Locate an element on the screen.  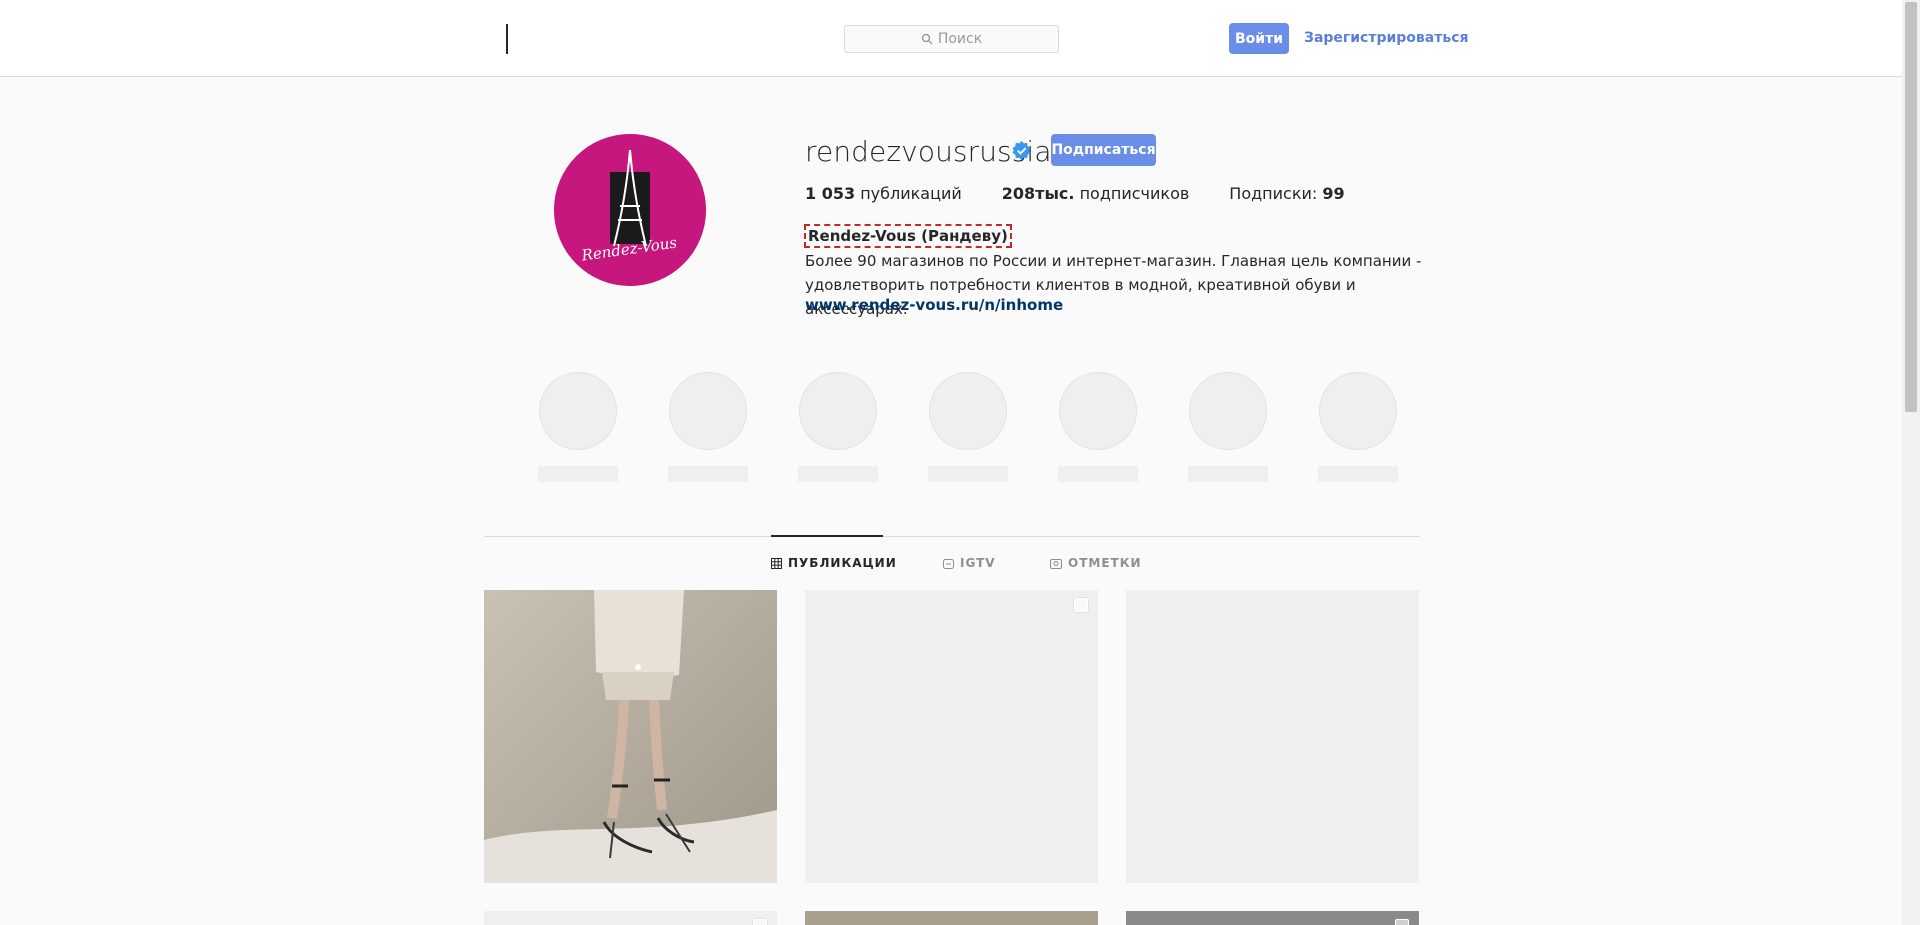
tab-posts: ПУБЛИКАЦИИ is located at coordinates (834, 563).